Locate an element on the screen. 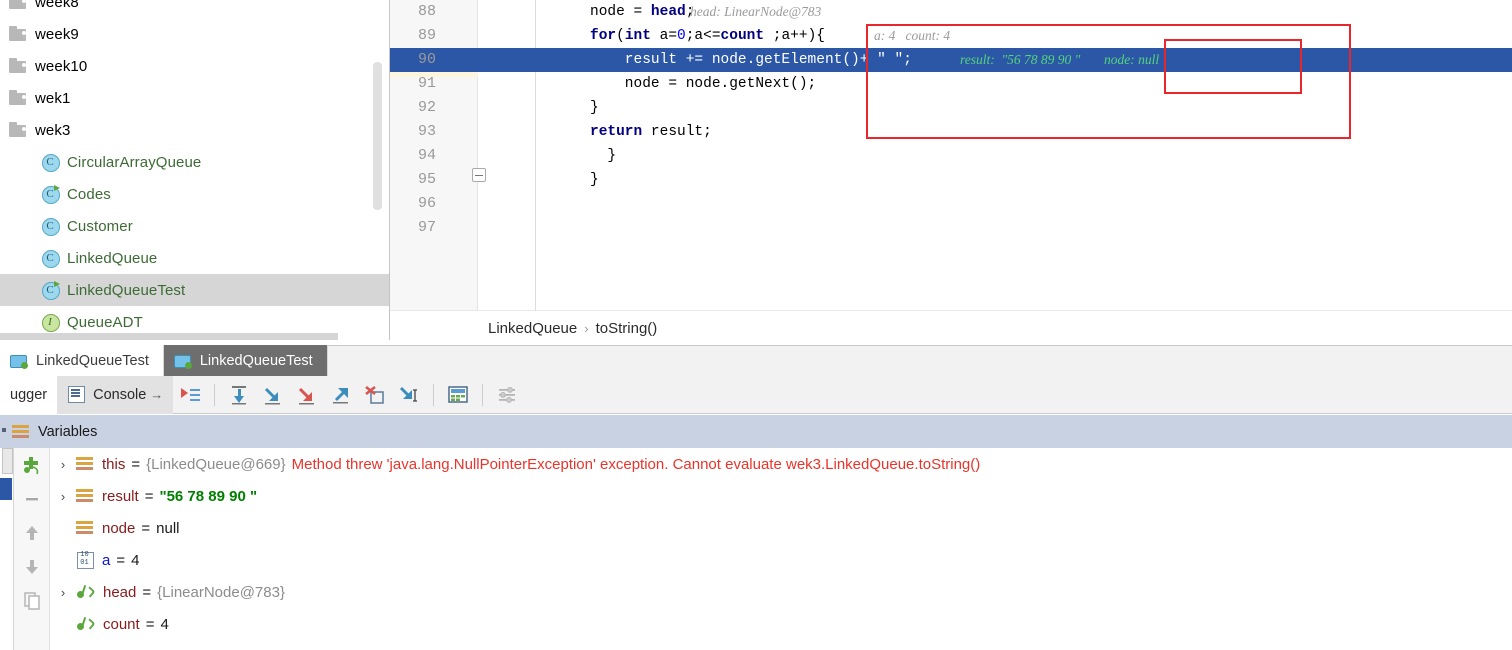 This screenshot has height=650, width=1512. drop-frame-button is located at coordinates (375, 395).